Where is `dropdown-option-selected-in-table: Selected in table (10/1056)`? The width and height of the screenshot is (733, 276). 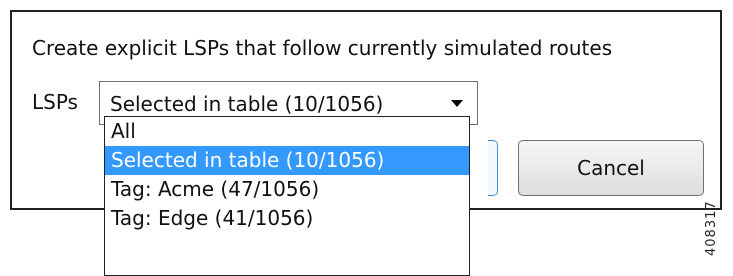
dropdown-option-selected-in-table: Selected in table (10/1056) is located at coordinates (287, 160).